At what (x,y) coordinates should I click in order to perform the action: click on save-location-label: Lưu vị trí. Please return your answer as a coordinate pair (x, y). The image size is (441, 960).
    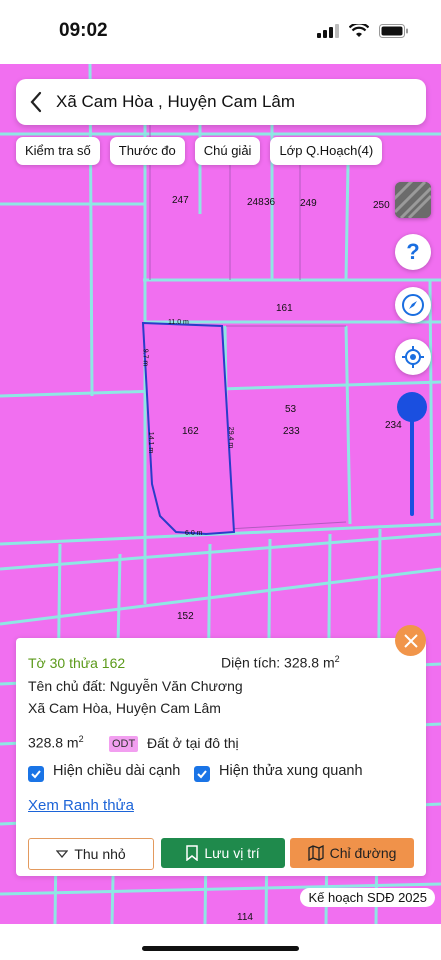
    Looking at the image, I should click on (232, 853).